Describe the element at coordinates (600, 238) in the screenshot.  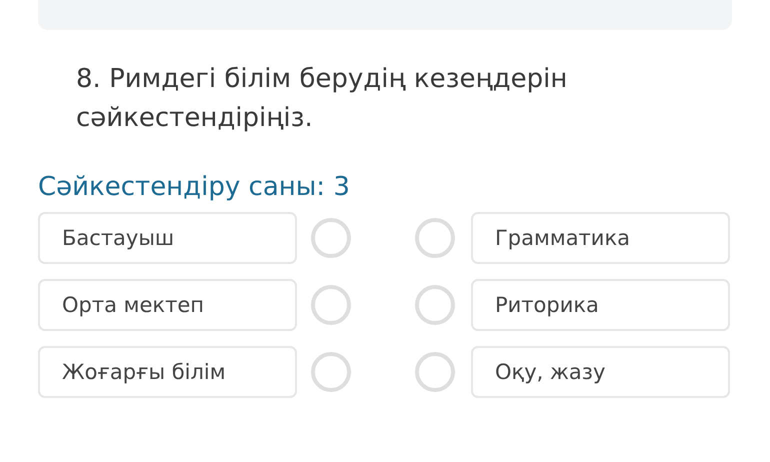
I see `right-option: Грамматика` at that location.